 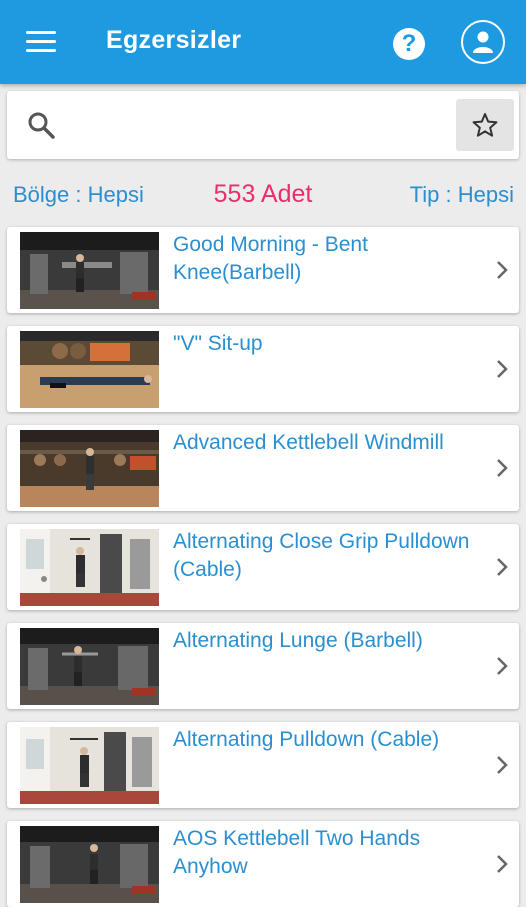 I want to click on menu-icon, so click(x=41, y=42).